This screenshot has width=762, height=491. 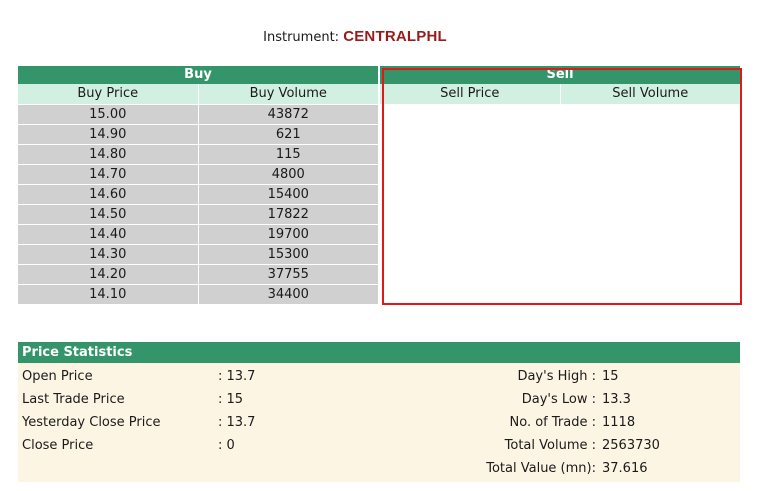 What do you see at coordinates (57, 376) in the screenshot?
I see `stat-label: Open Price` at bounding box center [57, 376].